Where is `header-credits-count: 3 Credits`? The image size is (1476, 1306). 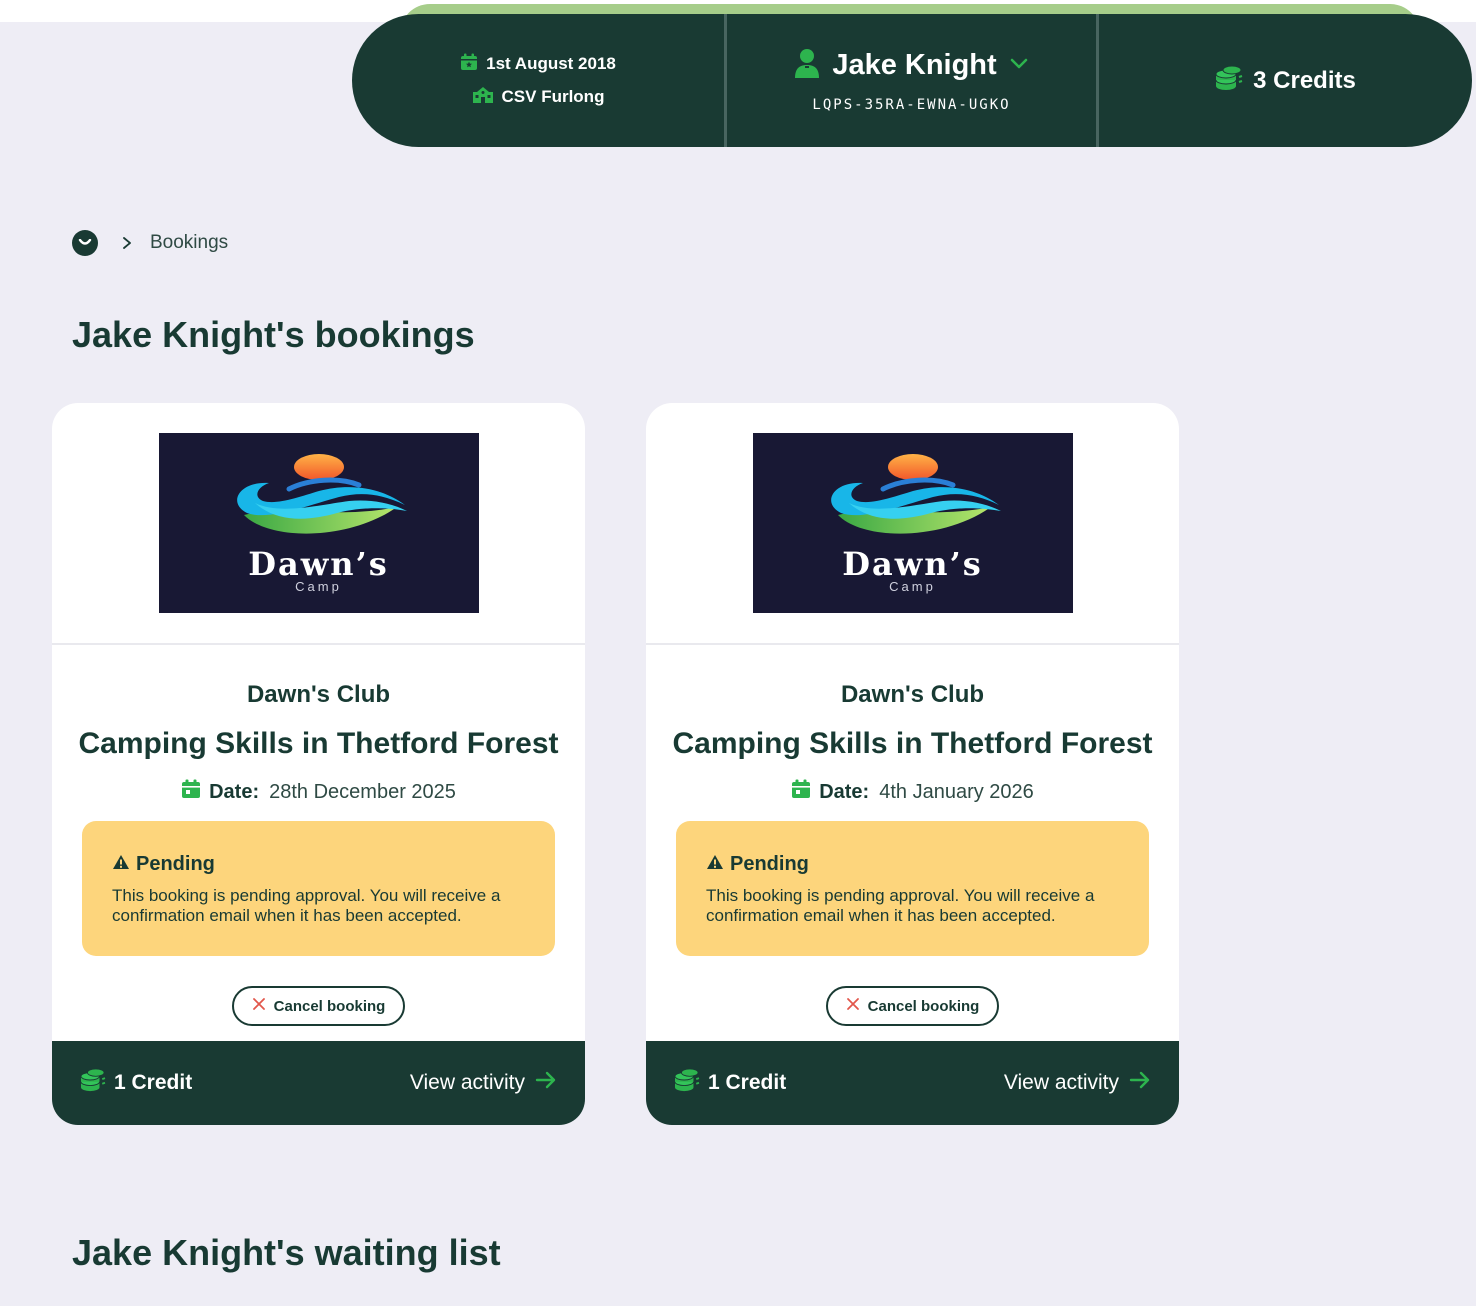
header-credits-count: 3 Credits is located at coordinates (1304, 80).